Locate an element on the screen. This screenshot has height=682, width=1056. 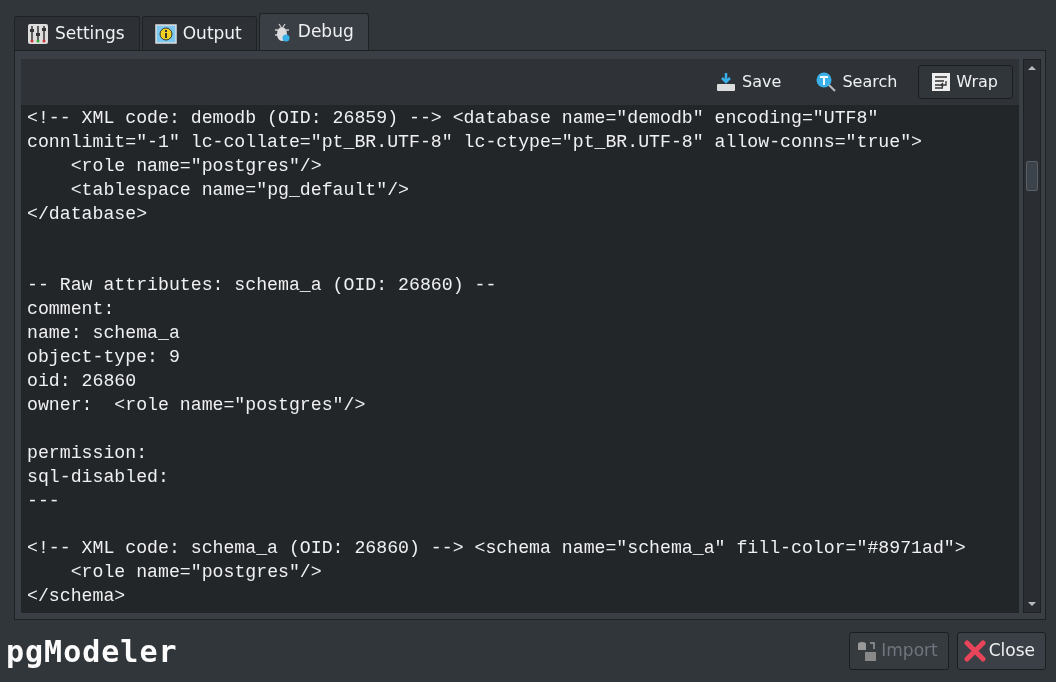
toolbar-button: Search is located at coordinates (857, 82).